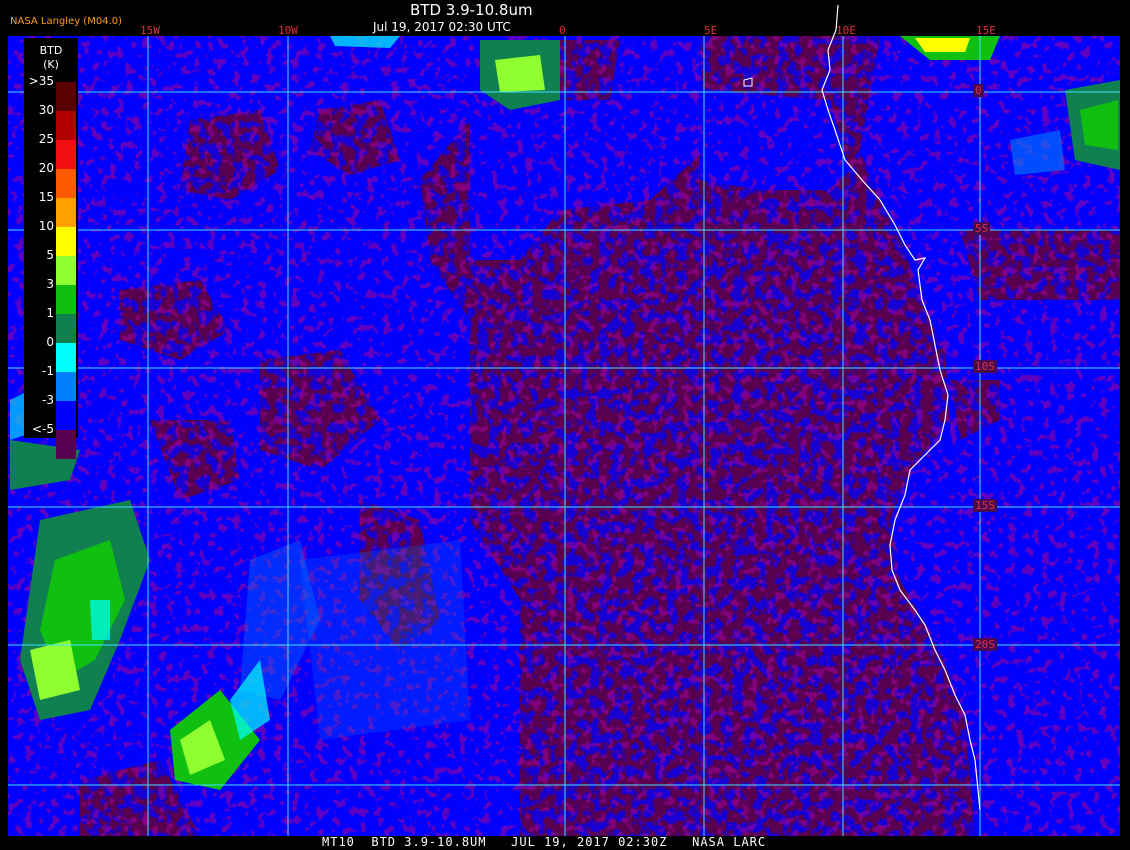 This screenshot has height=850, width=1130. Describe the element at coordinates (50, 342) in the screenshot. I see `legend-tick-label: 0` at that location.